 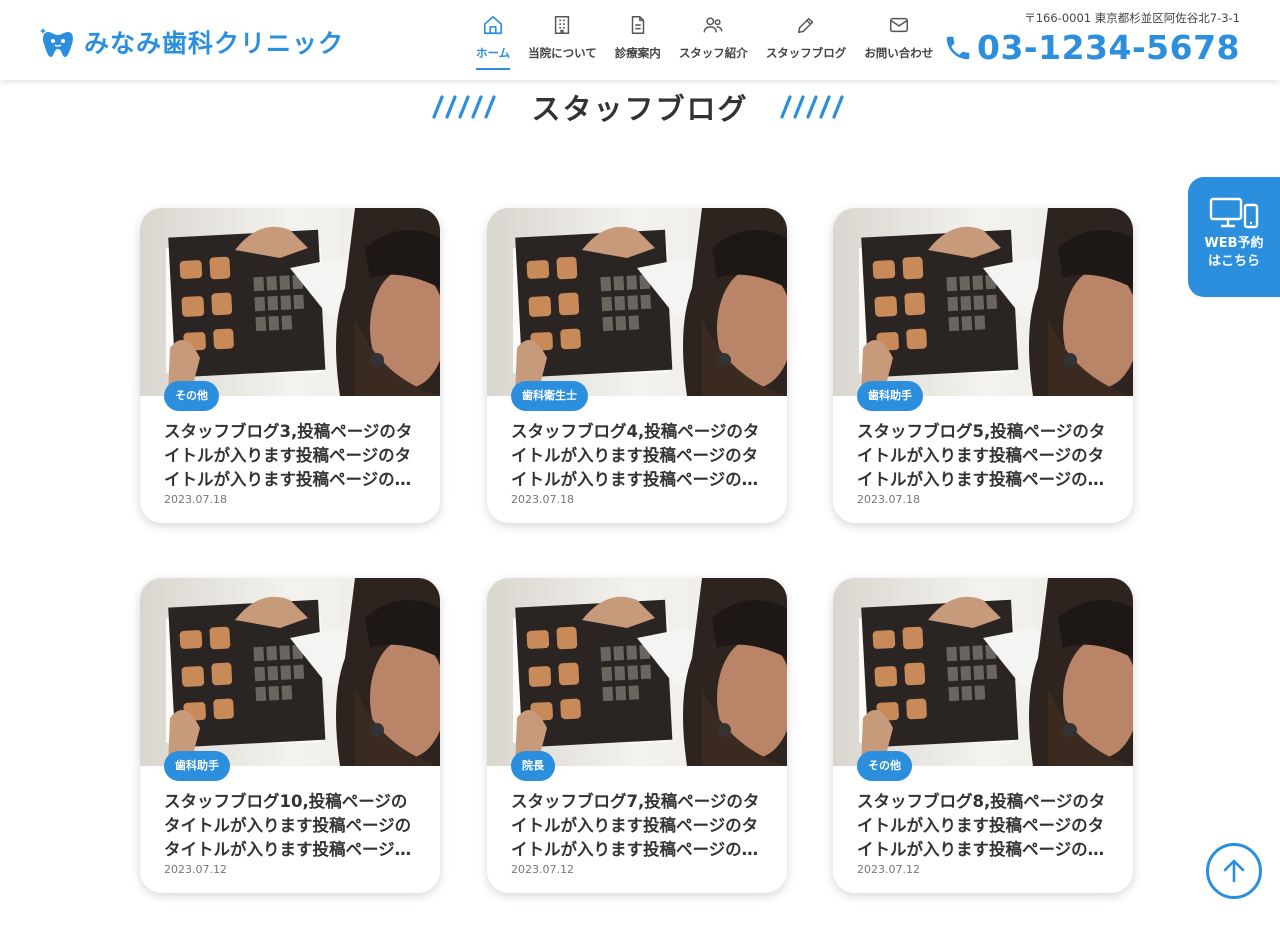 What do you see at coordinates (214, 43) in the screenshot?
I see `logo-text: みなみ歯科クリニック` at bounding box center [214, 43].